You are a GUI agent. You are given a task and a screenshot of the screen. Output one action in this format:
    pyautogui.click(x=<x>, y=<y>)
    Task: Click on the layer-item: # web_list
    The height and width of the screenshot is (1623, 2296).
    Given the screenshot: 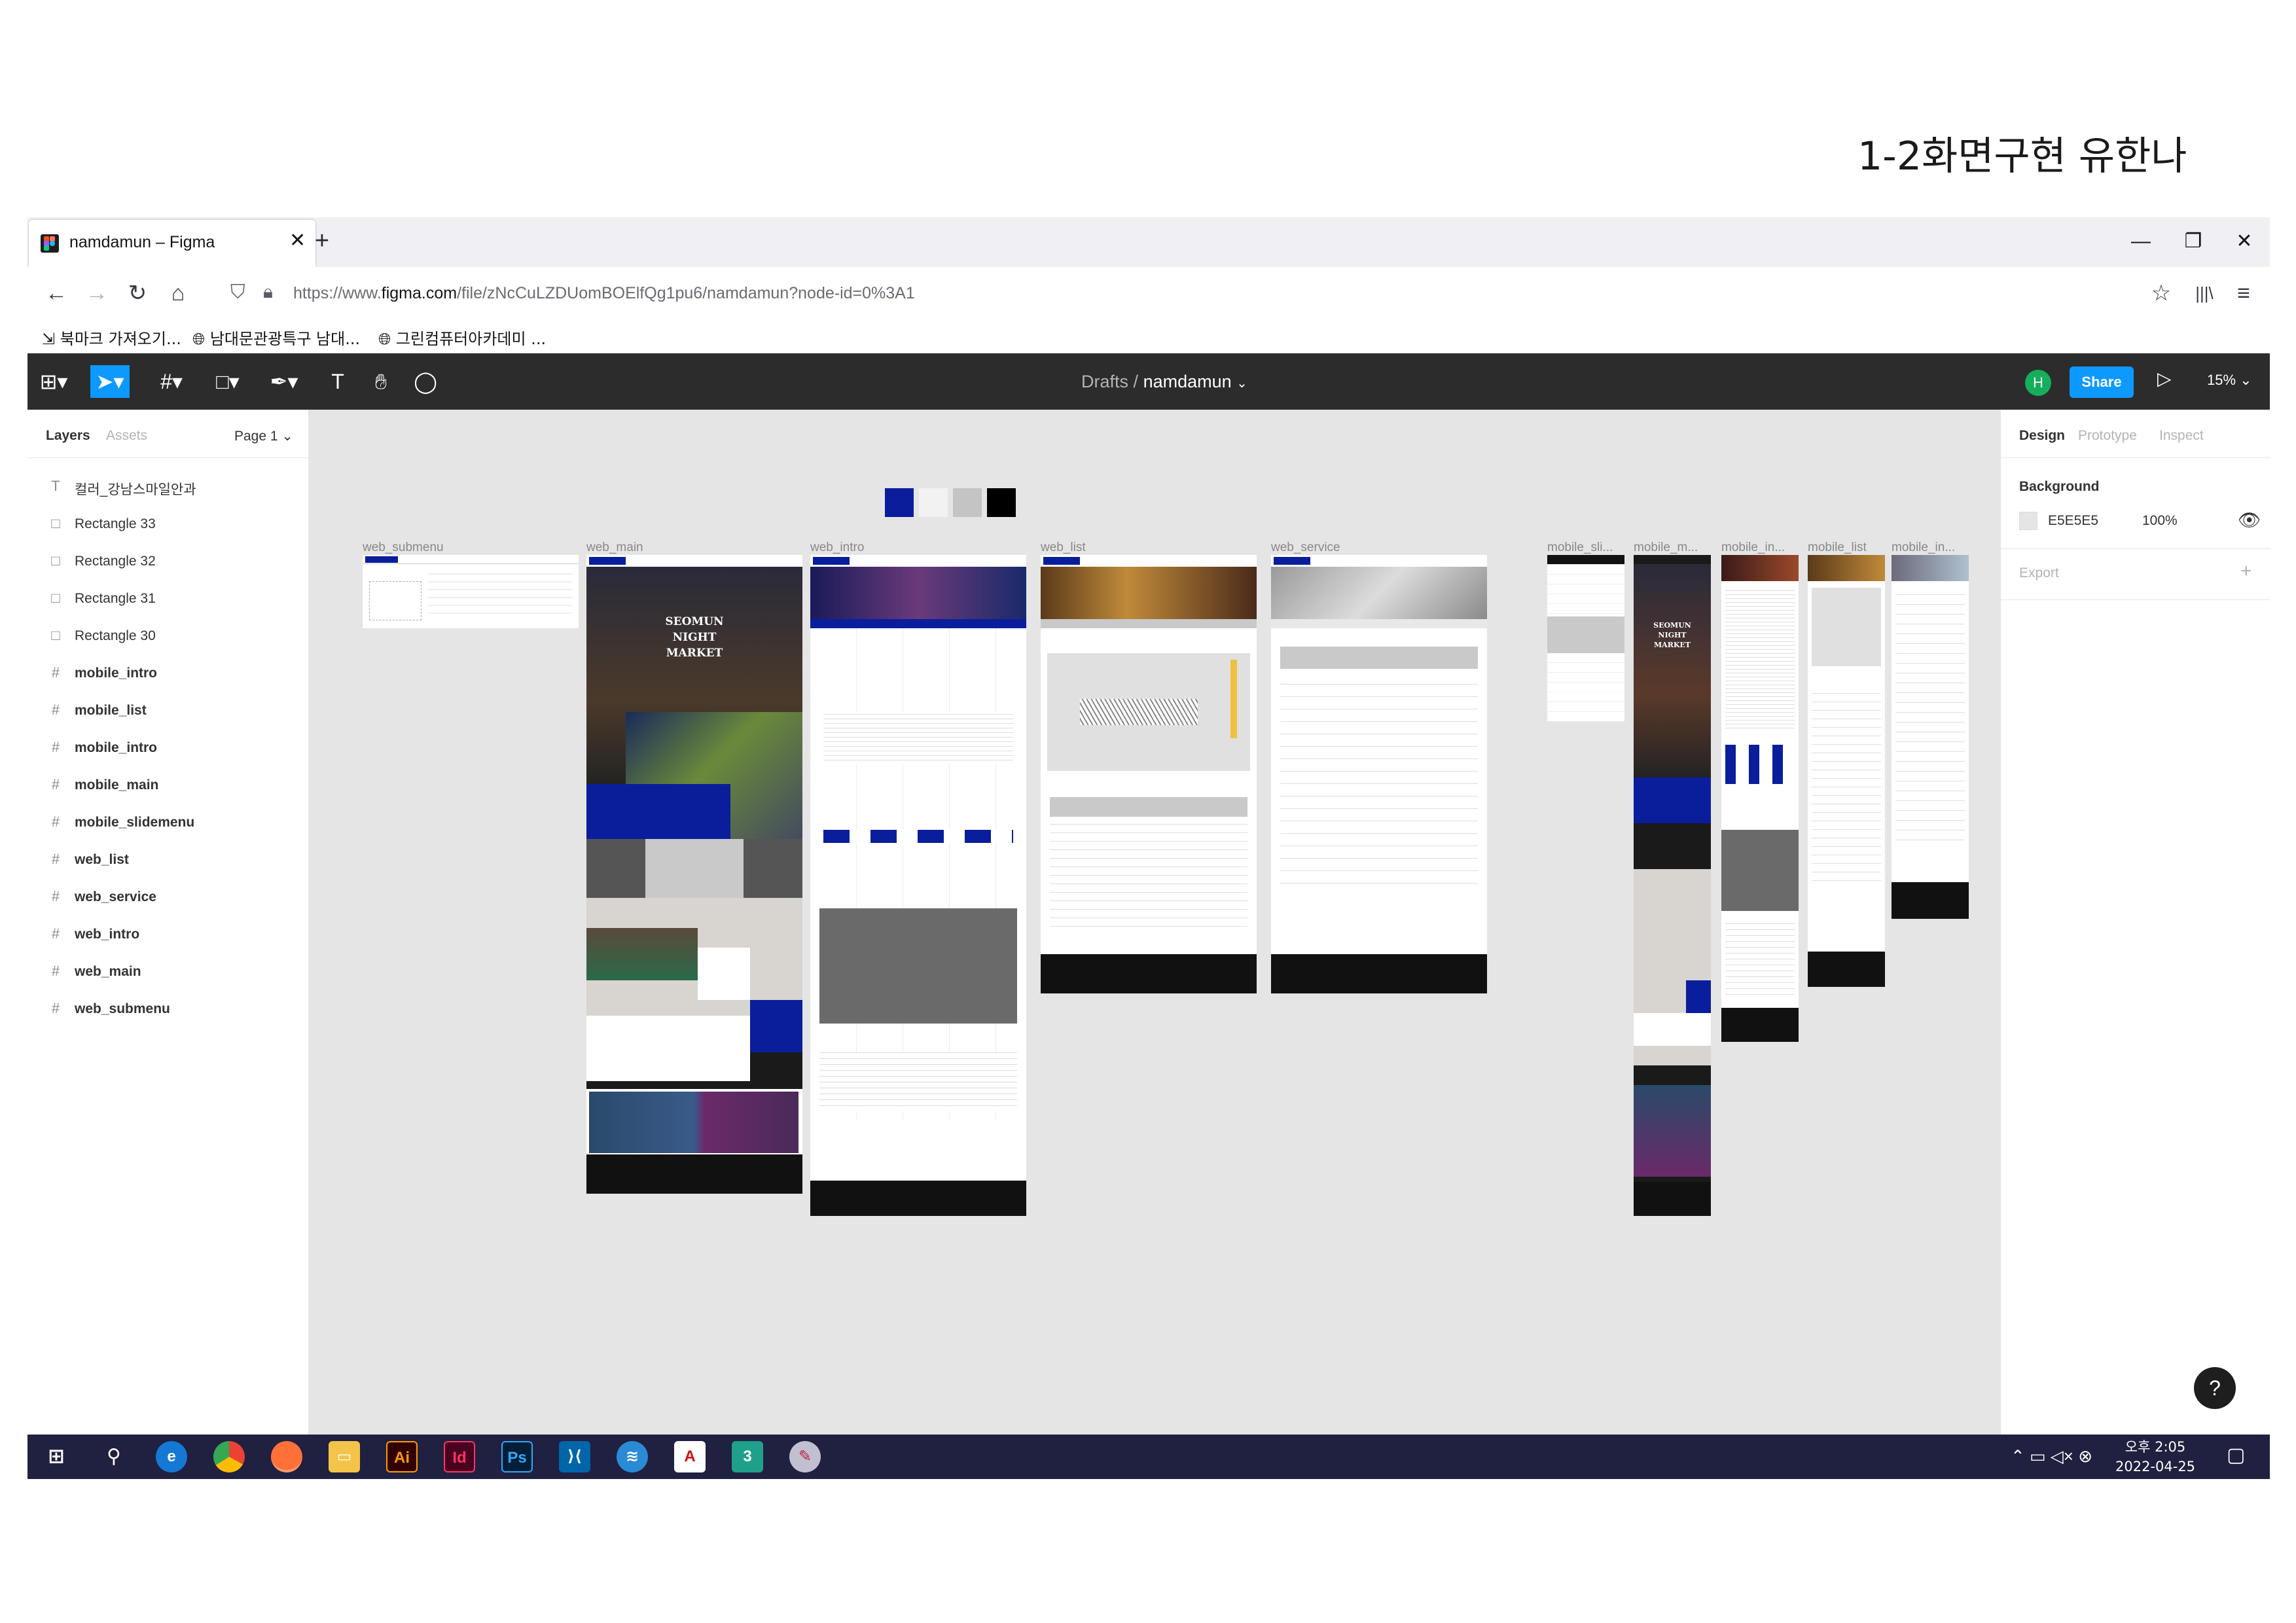 What is the action you would take?
    pyautogui.click(x=168, y=860)
    